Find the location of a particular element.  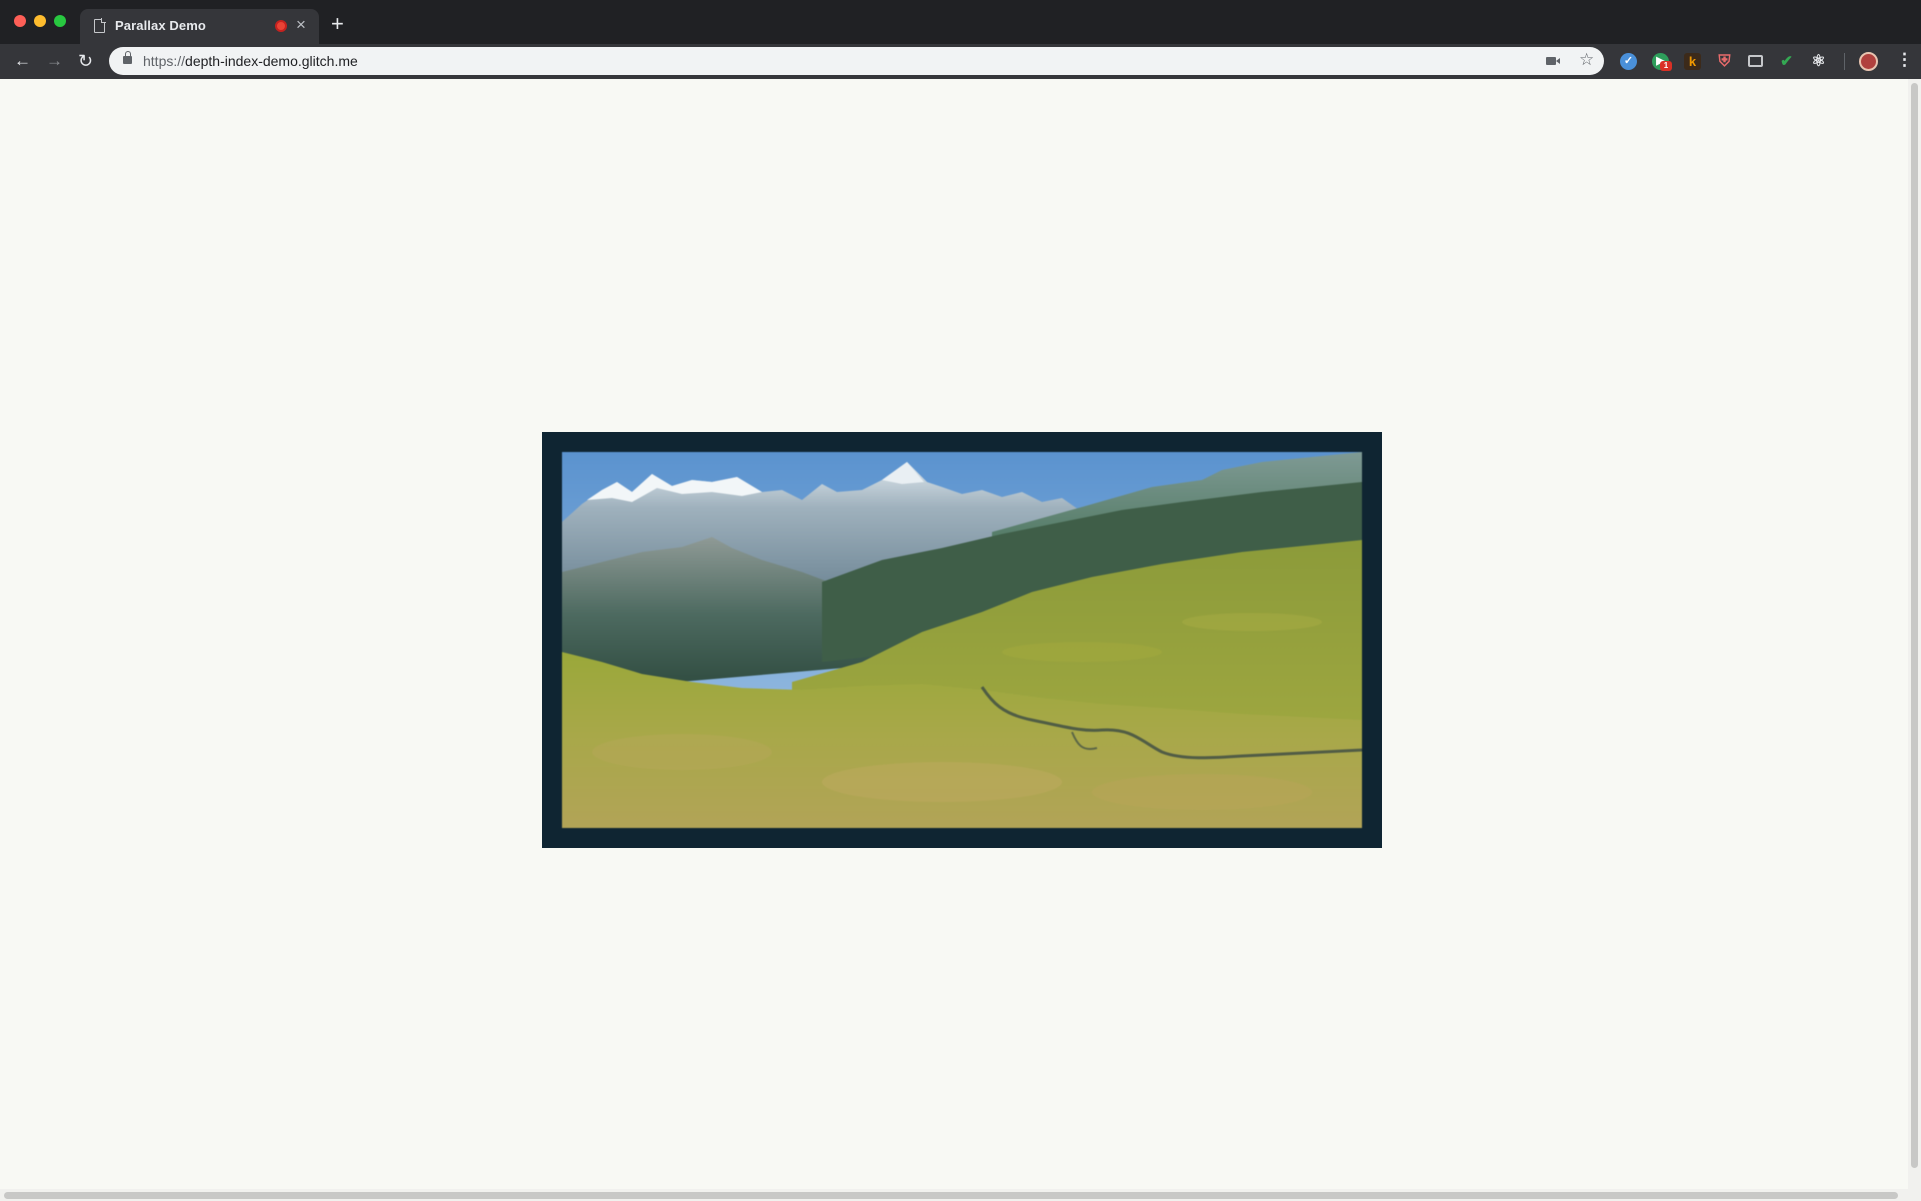

extension-7-icon: ⚛ is located at coordinates (1818, 61).